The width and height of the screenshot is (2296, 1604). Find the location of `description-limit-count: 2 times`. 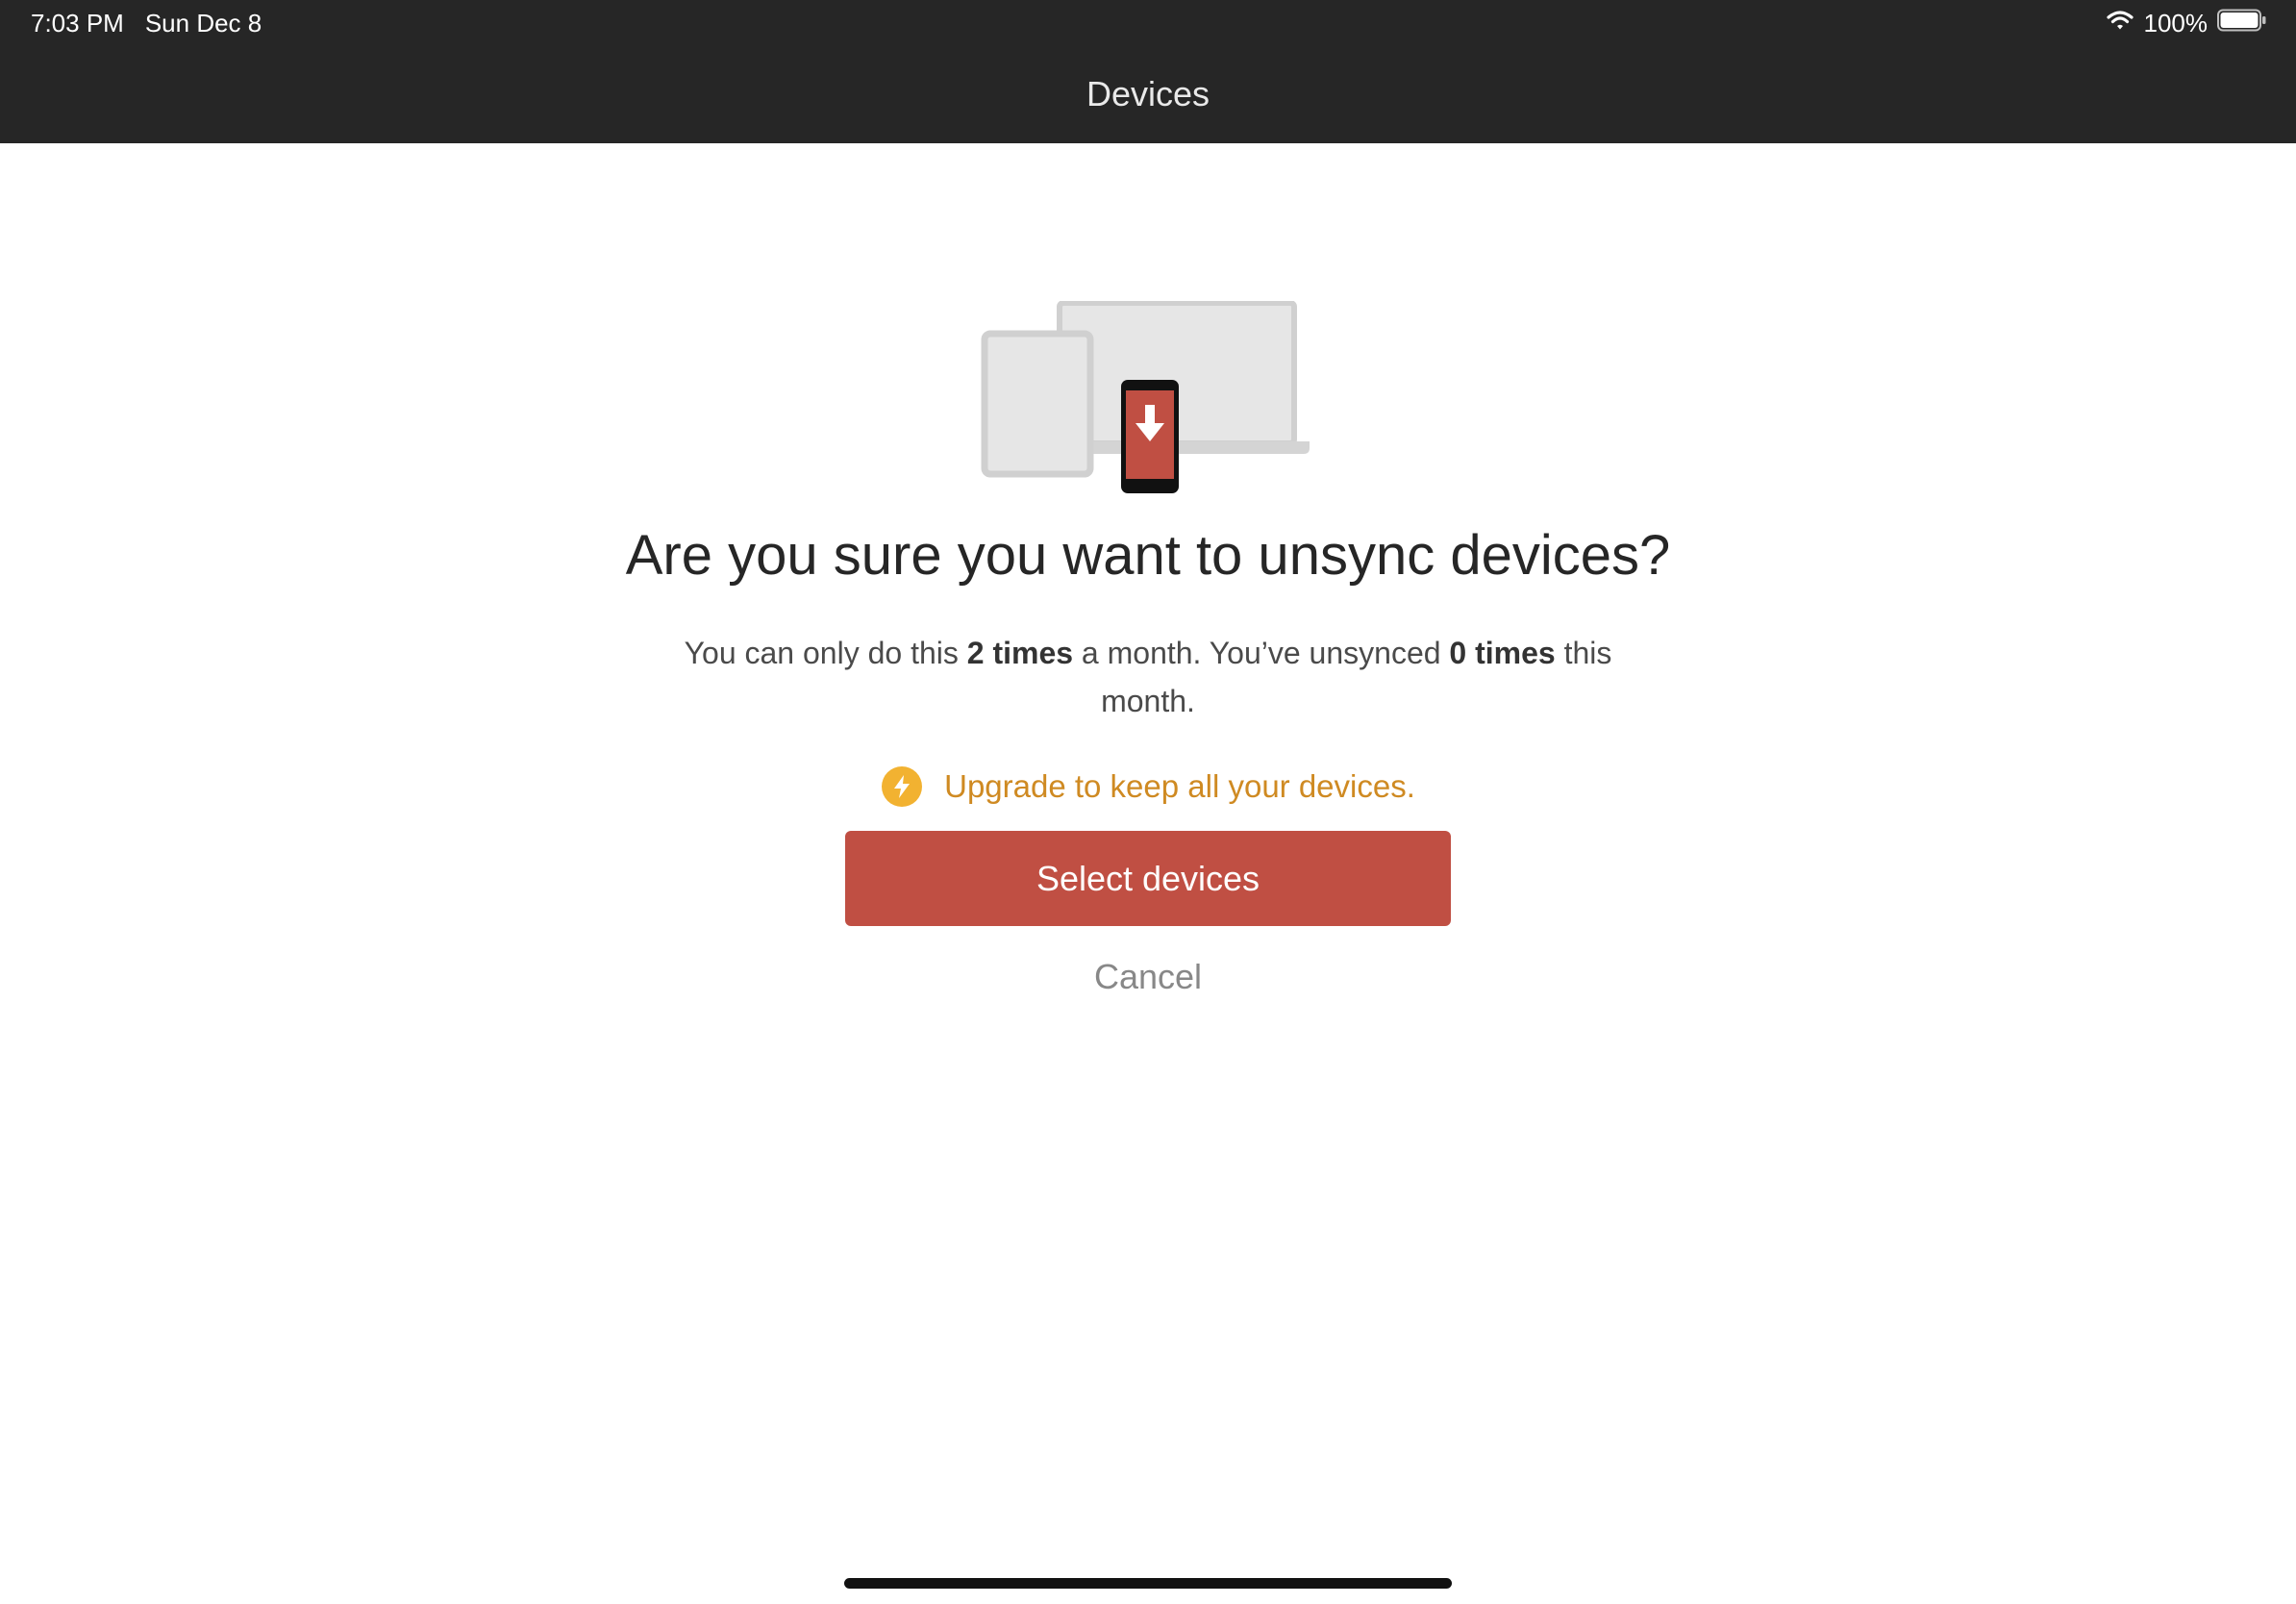

description-limit-count: 2 times is located at coordinates (1020, 653).